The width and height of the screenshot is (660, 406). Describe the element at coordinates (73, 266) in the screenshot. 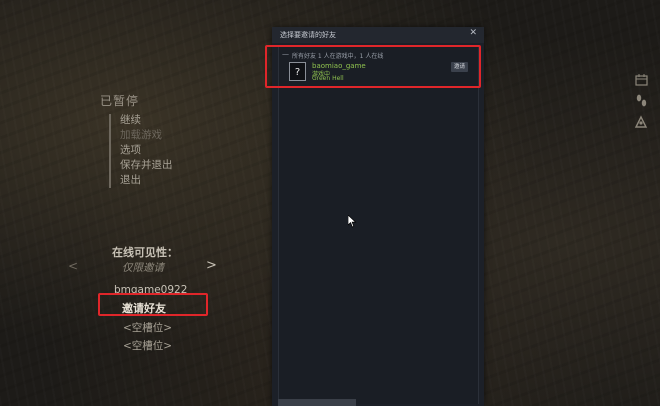

I see `visibility-prev-arrow-icon: <` at that location.